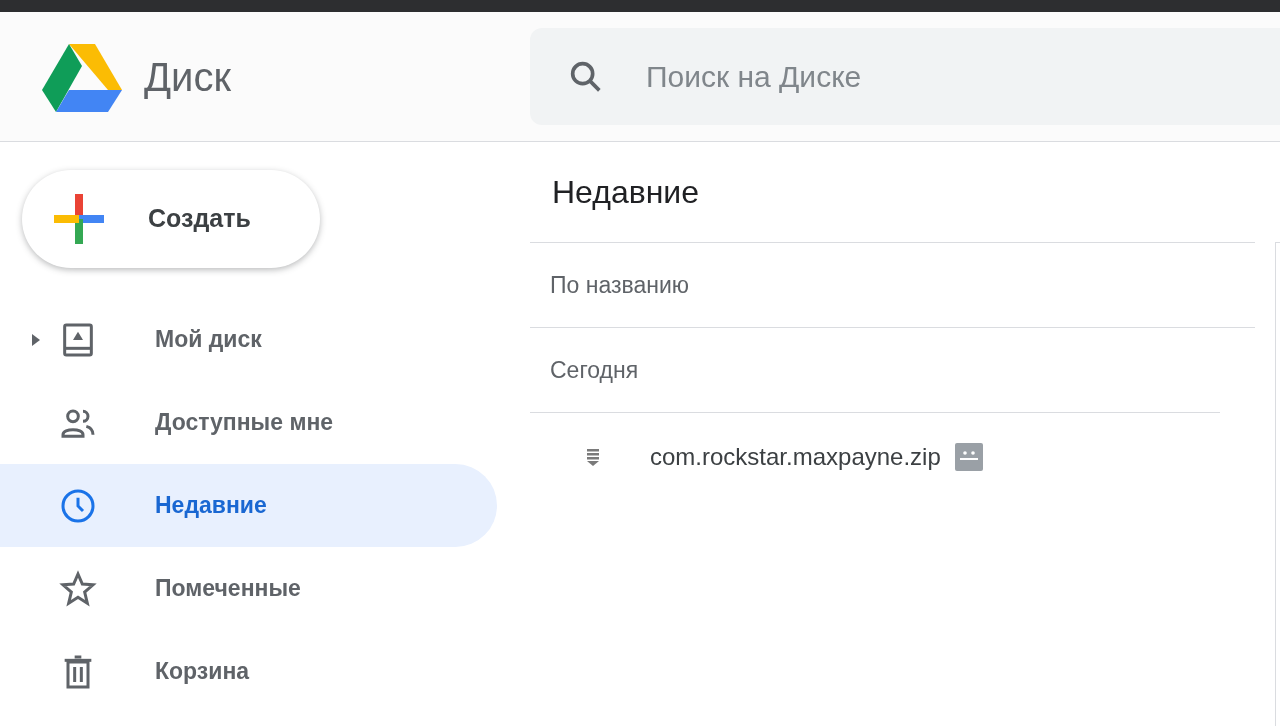 The image size is (1280, 726). Describe the element at coordinates (593, 457) in the screenshot. I see `zip-file-icon` at that location.